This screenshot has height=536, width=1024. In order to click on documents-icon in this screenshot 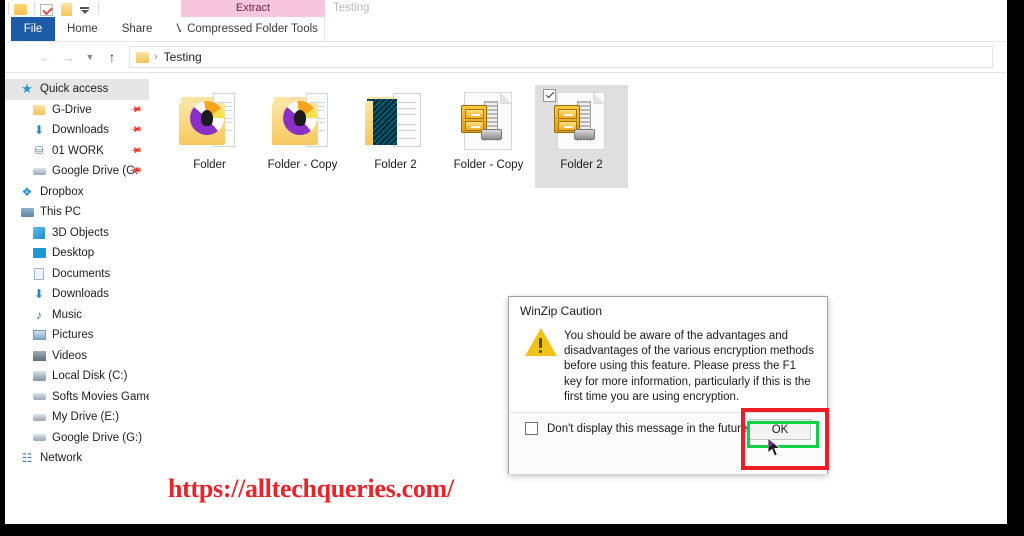, I will do `click(39, 274)`.